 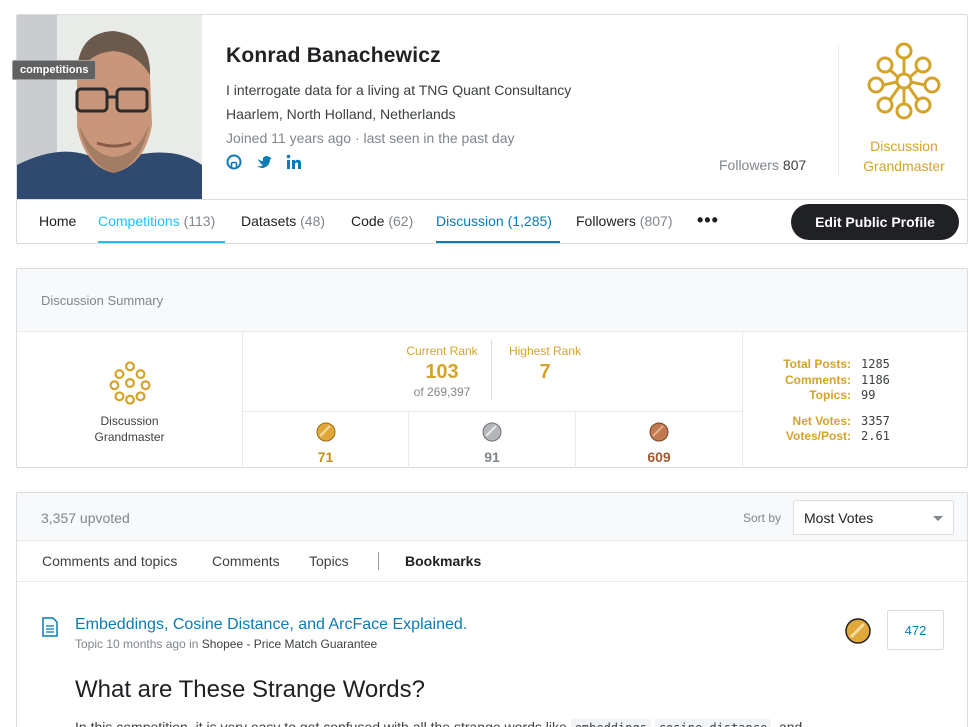 I want to click on summary-tier-line2: Grandmaster, so click(x=129, y=437).